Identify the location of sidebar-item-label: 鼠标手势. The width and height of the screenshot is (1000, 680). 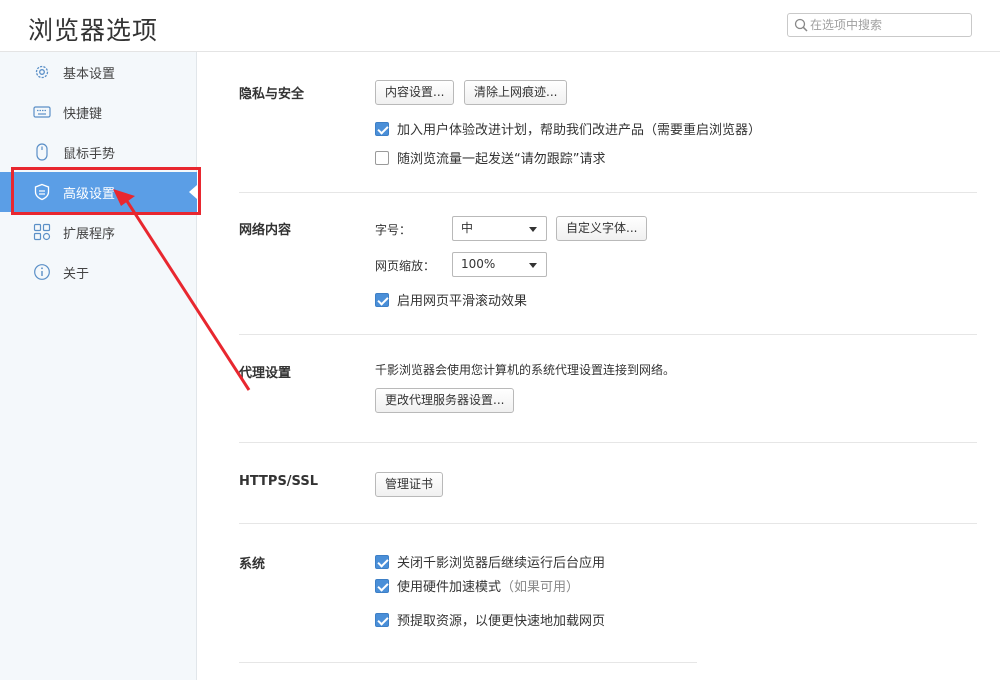
(89, 154).